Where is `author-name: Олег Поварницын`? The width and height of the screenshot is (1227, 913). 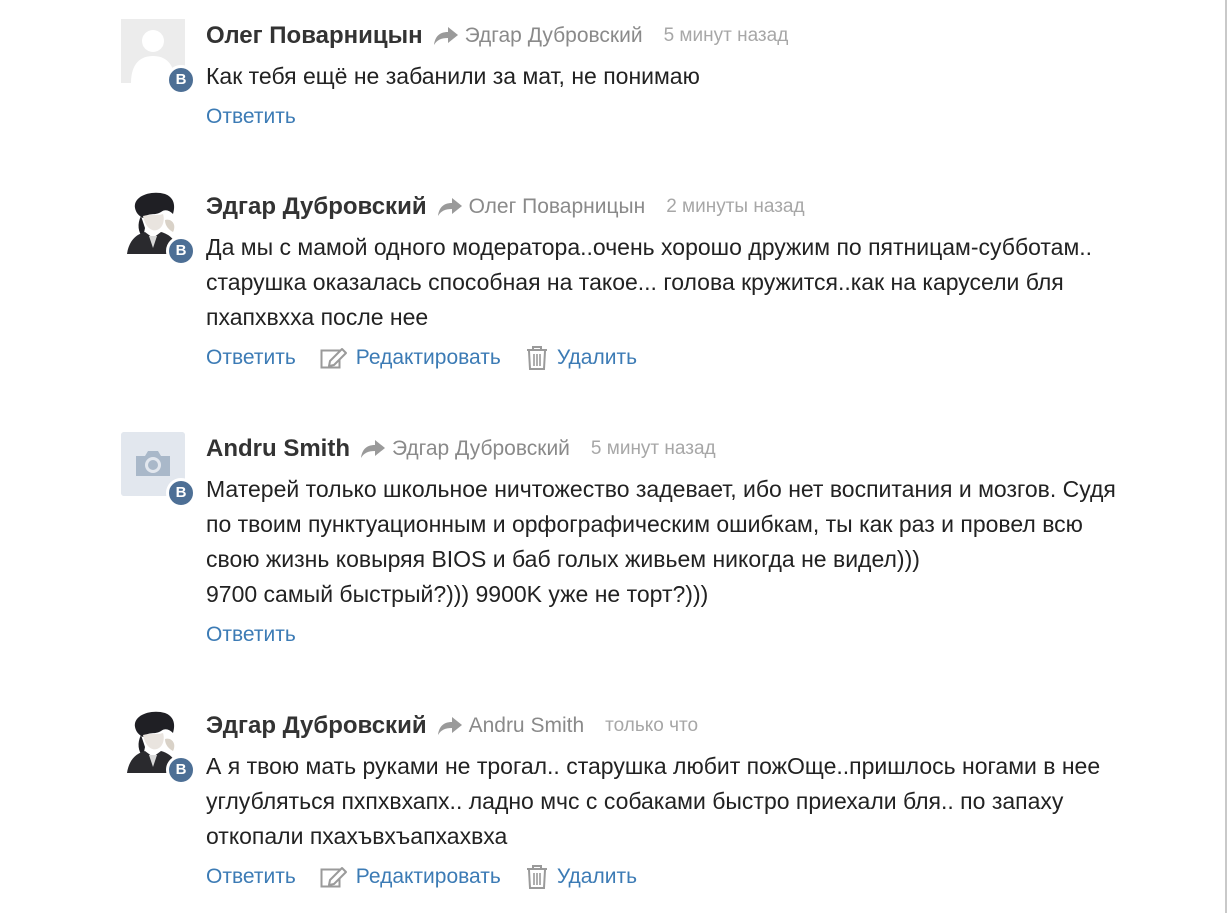 author-name: Олег Поварницын is located at coordinates (314, 36).